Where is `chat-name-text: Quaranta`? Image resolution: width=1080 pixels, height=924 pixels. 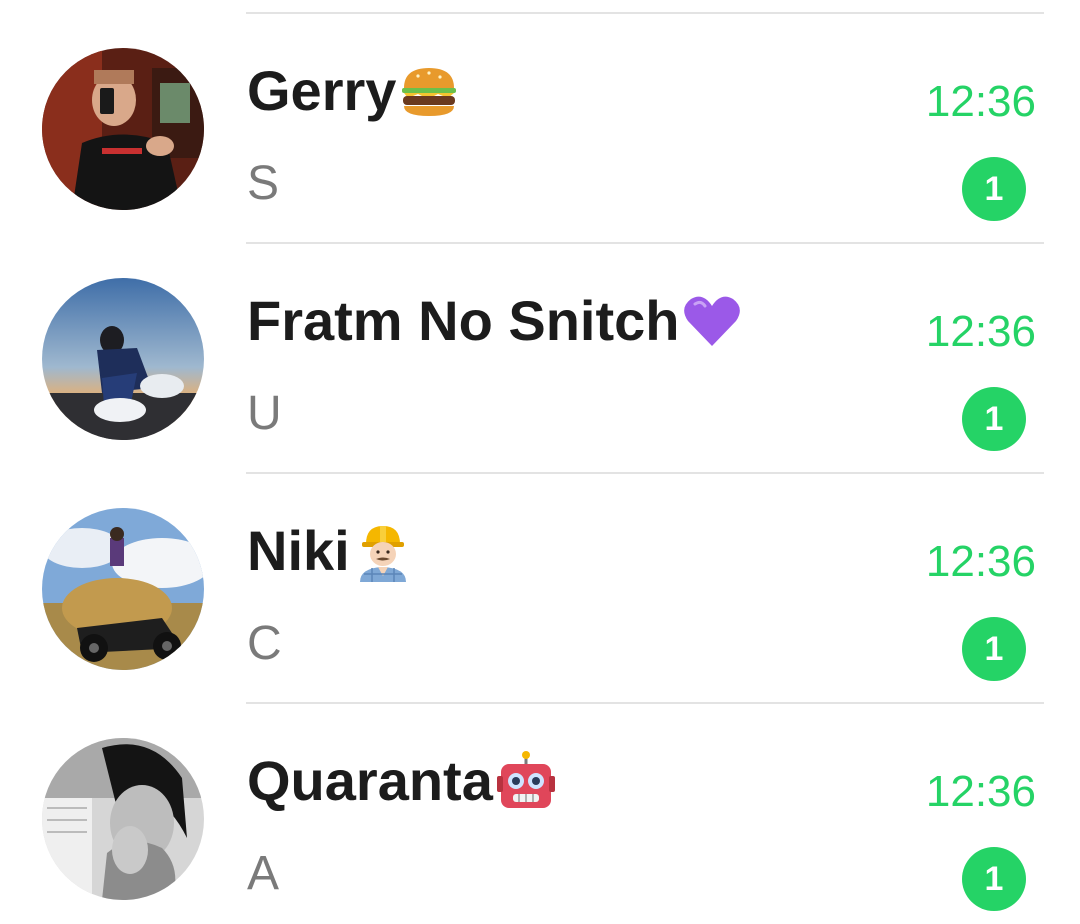 chat-name-text: Quaranta is located at coordinates (370, 780).